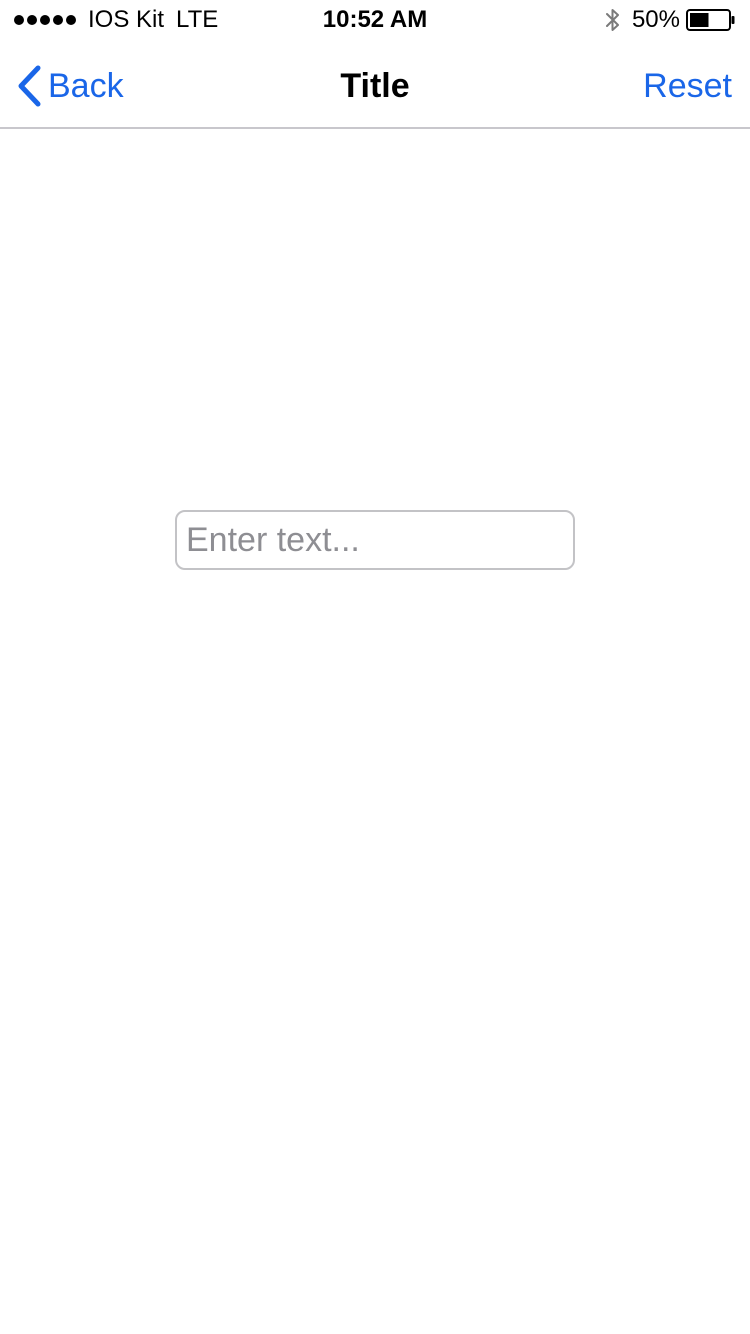 Image resolution: width=750 pixels, height=1334 pixels. Describe the element at coordinates (375, 540) in the screenshot. I see `text-input` at that location.